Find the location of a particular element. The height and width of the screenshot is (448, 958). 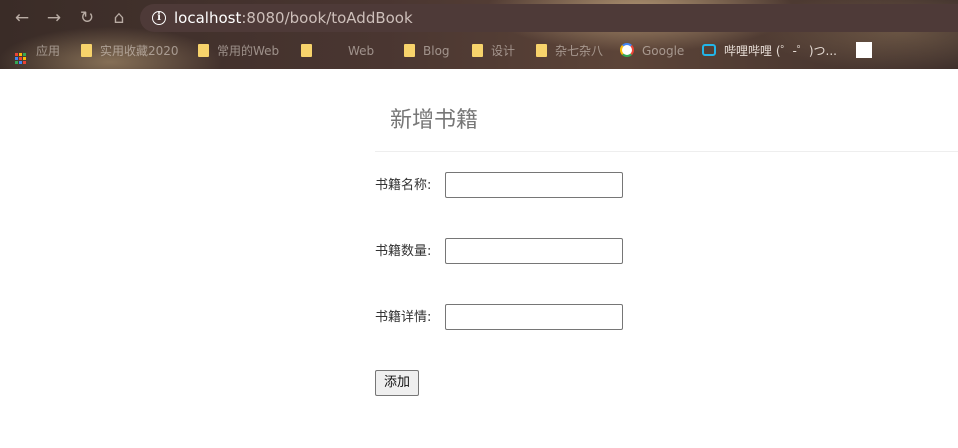

bookmark-folder-web: Web is located at coordinates (337, 51).